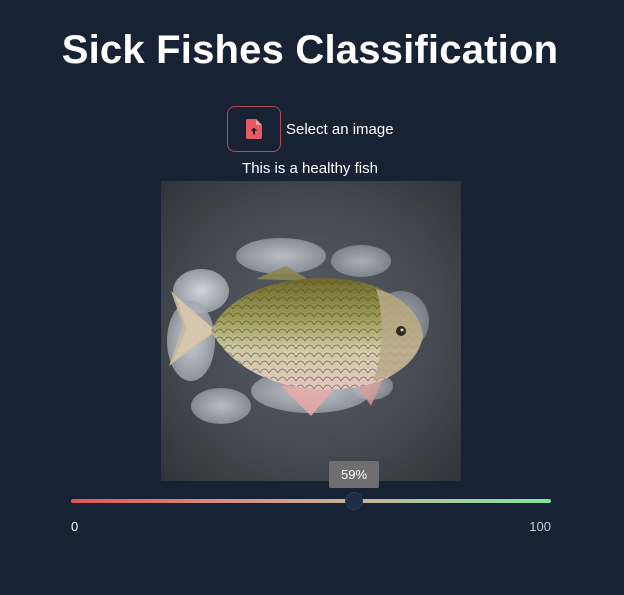 This screenshot has height=595, width=624. Describe the element at coordinates (310, 50) in the screenshot. I see `page-title: Sick Fishes Classification` at that location.